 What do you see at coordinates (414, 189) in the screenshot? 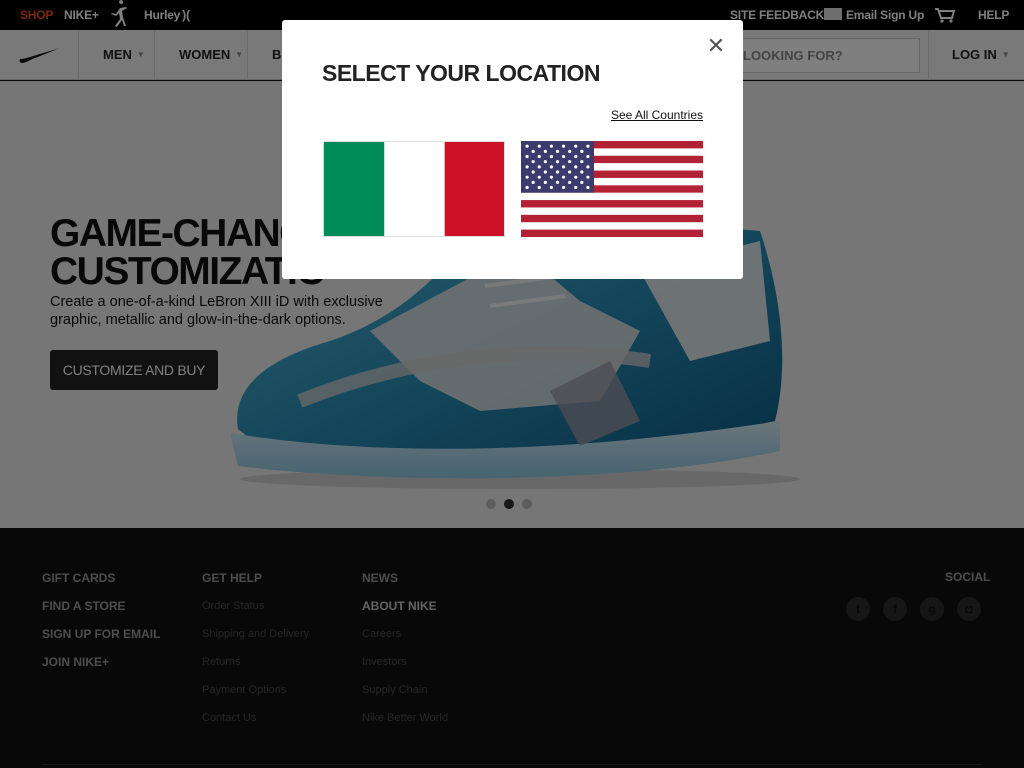
I see `italy-flag-icon` at bounding box center [414, 189].